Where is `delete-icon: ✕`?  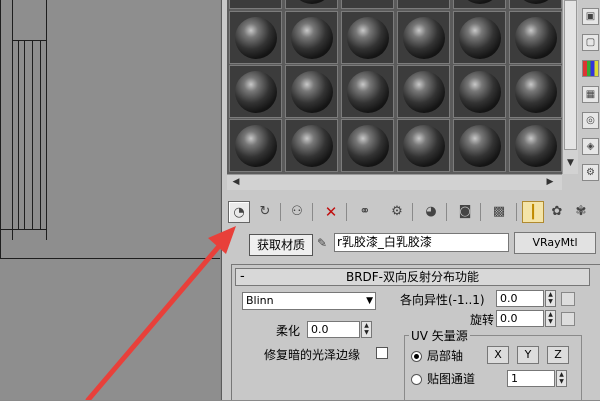
delete-icon: ✕ is located at coordinates (331, 212).